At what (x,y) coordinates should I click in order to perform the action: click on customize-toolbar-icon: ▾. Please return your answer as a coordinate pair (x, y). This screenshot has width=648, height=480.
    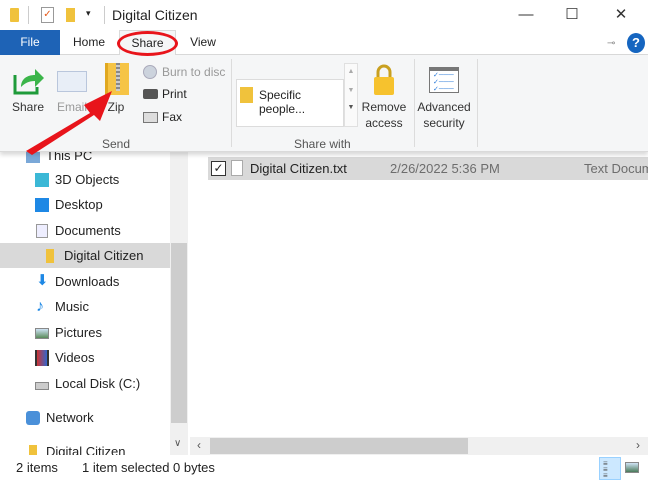
    Looking at the image, I should click on (88, 13).